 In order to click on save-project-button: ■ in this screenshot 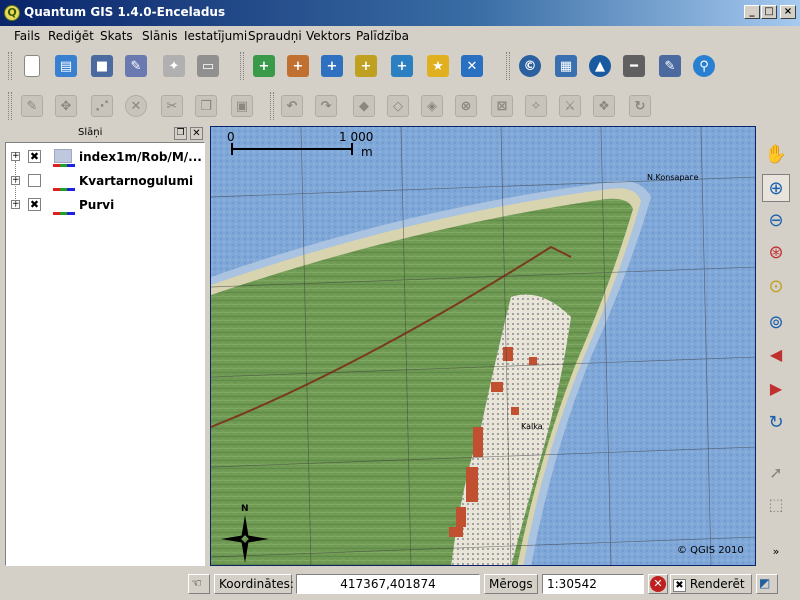, I will do `click(102, 66)`.